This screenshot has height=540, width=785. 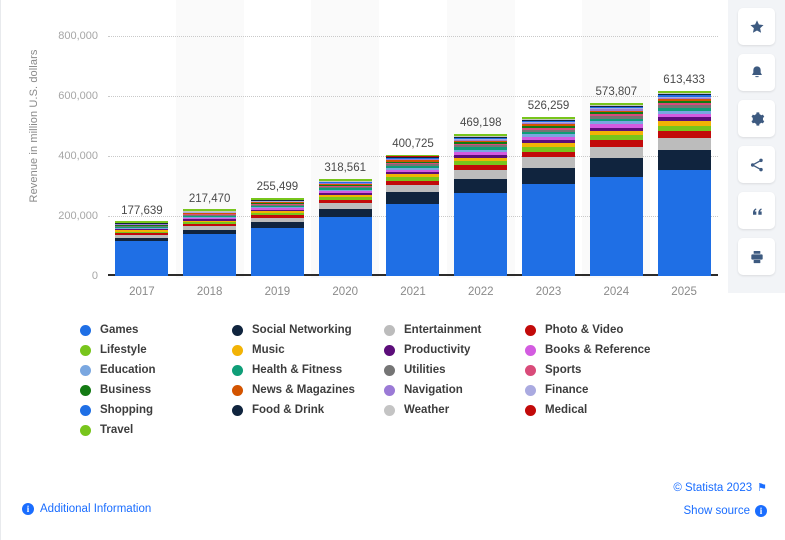 I want to click on legend-item: Lifestyle, so click(x=118, y=350).